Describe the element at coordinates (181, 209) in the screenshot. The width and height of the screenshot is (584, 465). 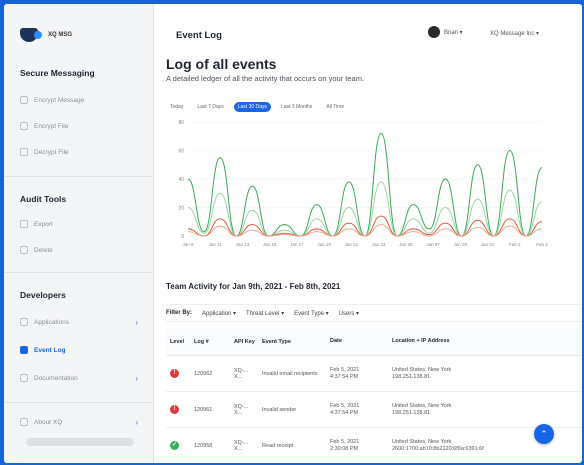
I see `y-tick-label: 20` at that location.